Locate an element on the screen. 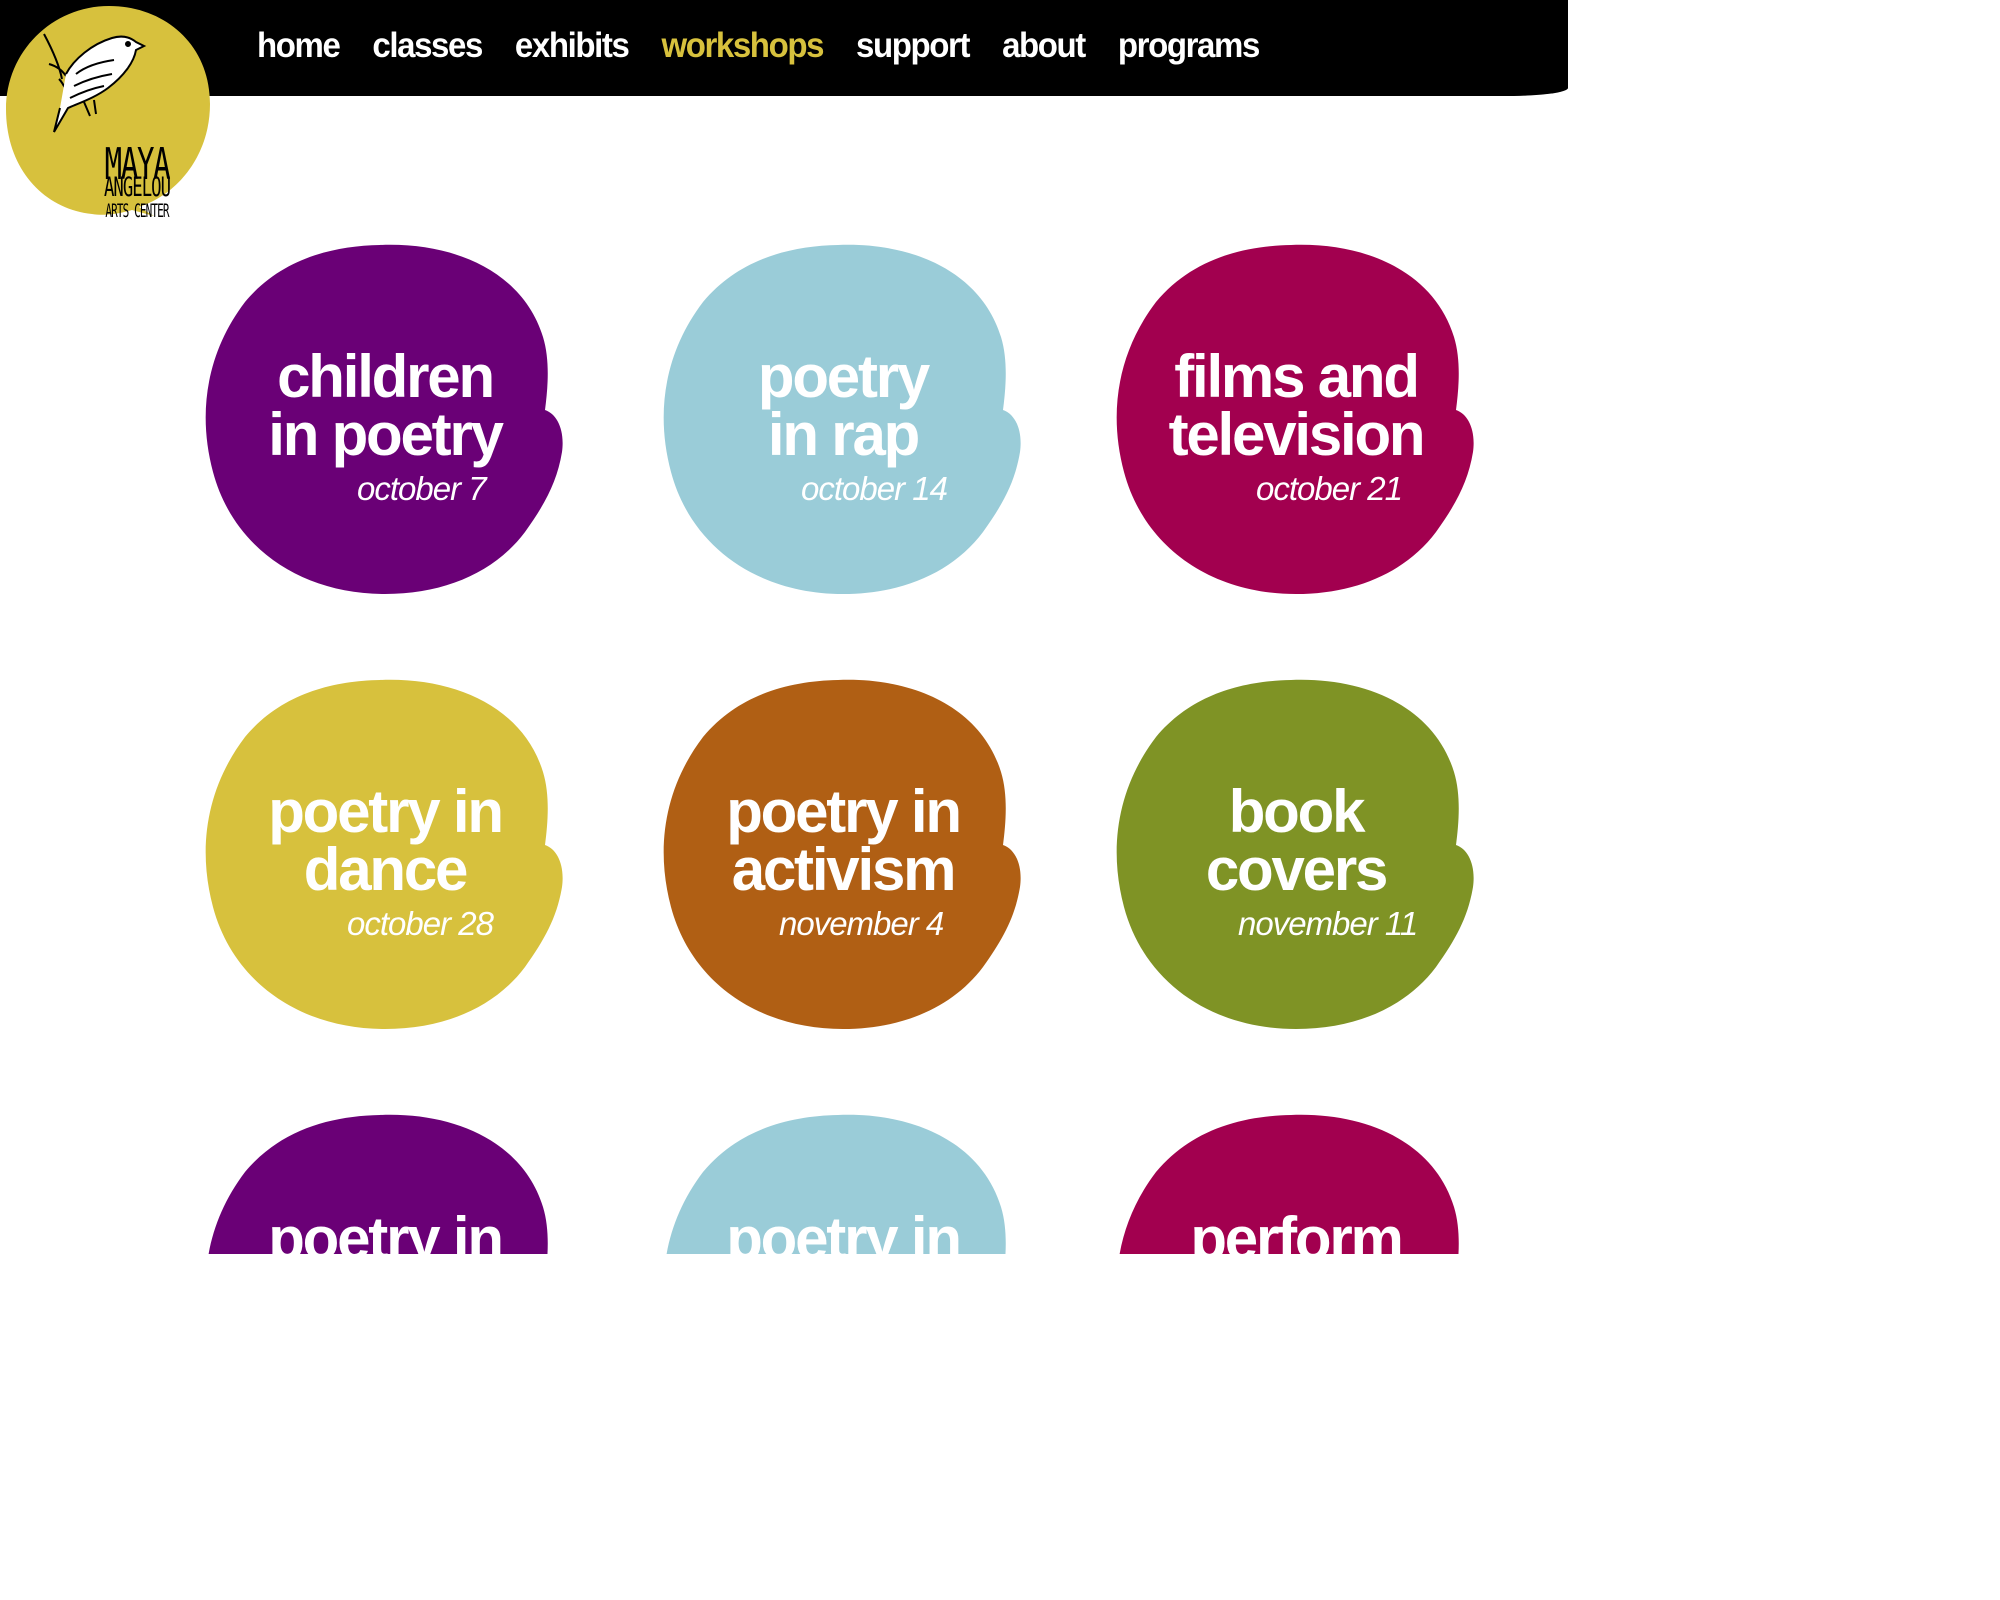 The height and width of the screenshot is (1600, 2000). logo-emblem: MAYA ANGELOU ARTS CENTER is located at coordinates (108, 114).